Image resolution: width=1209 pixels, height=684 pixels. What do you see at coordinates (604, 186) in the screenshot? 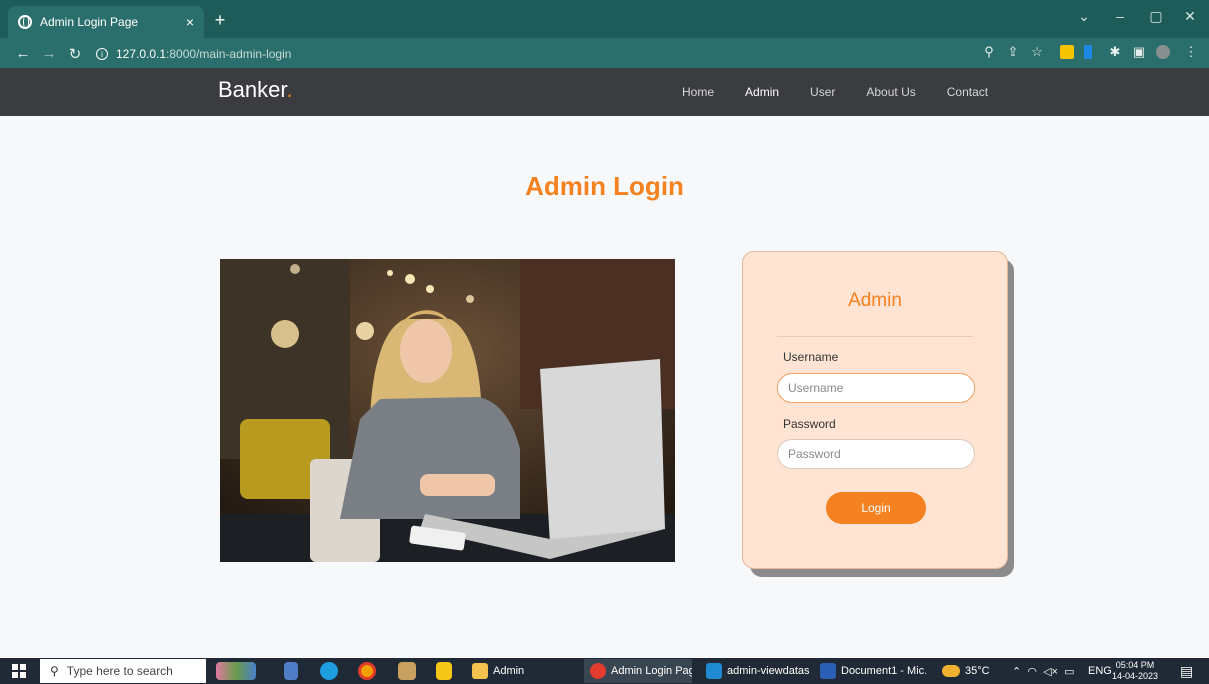
I see `page-title: Admin Login` at bounding box center [604, 186].